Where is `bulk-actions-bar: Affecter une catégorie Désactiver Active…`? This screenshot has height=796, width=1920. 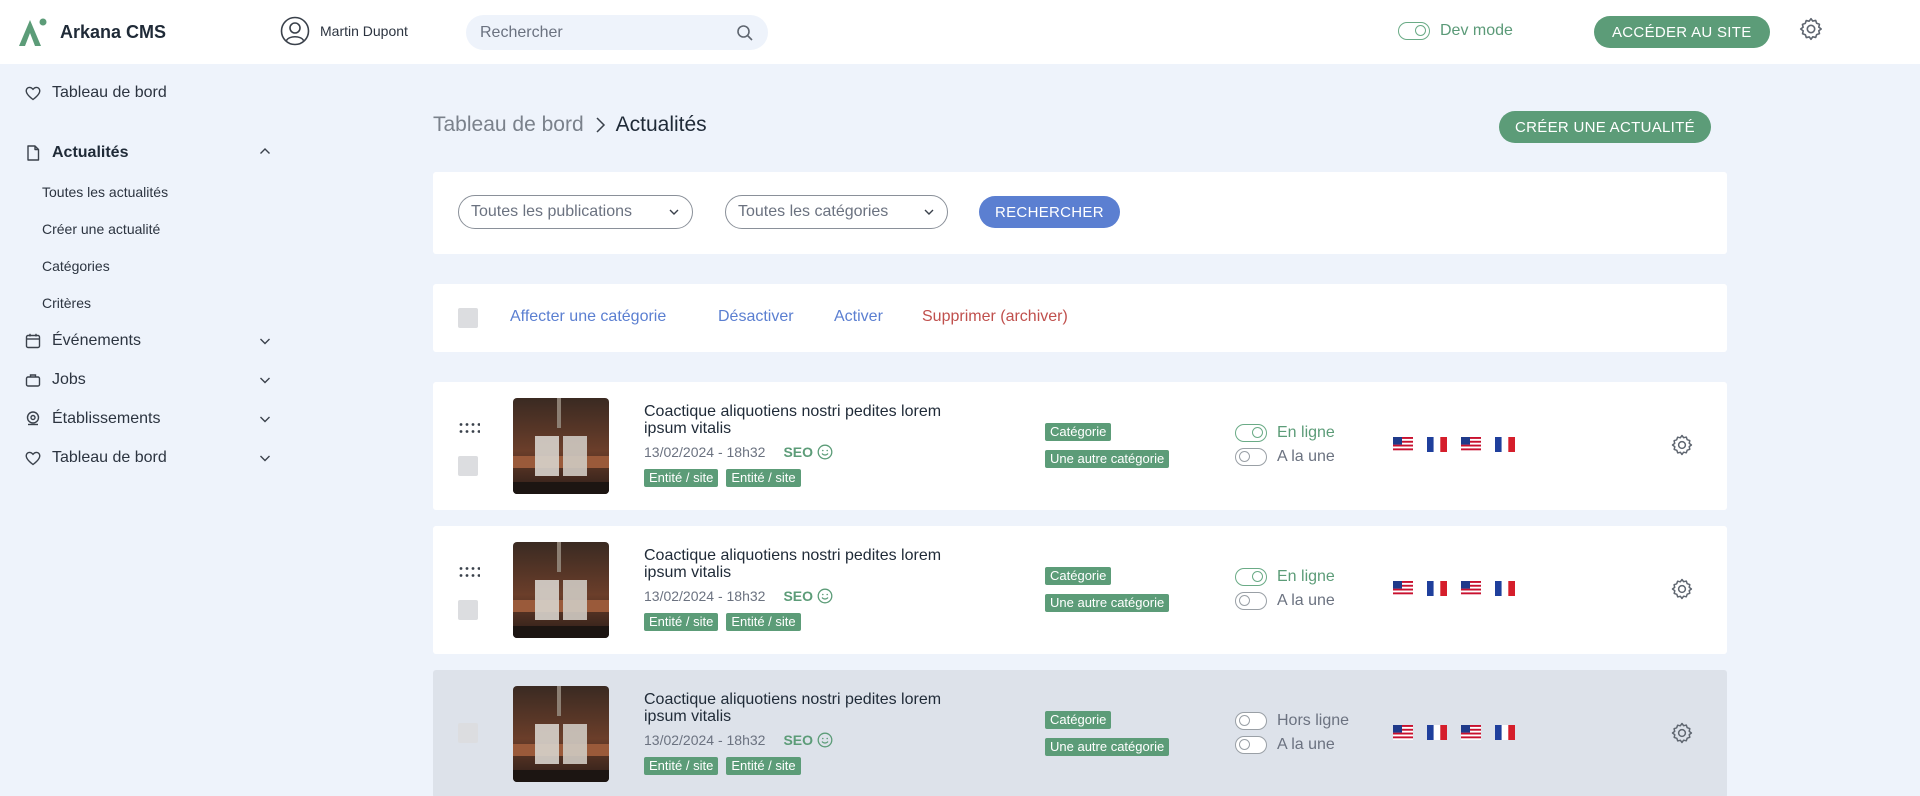
bulk-actions-bar: Affecter une catégorie Désactiver Active… is located at coordinates (1080, 318).